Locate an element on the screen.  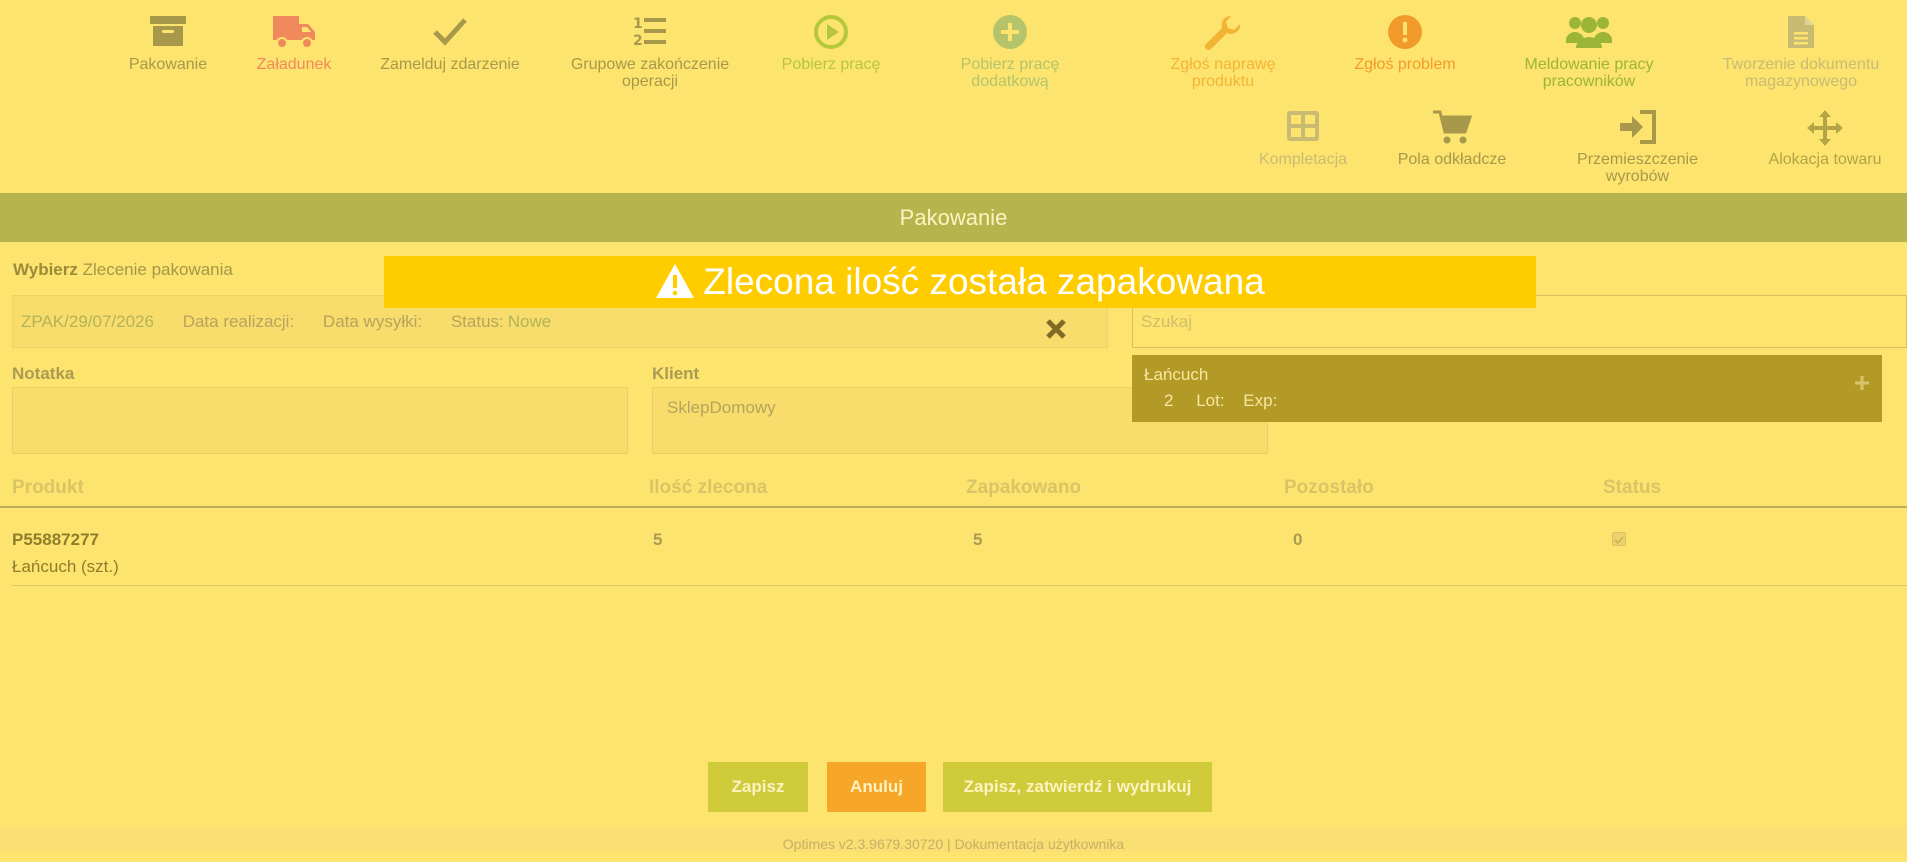
search-result-item: Łańcuch 2 Lot: Exp: is located at coordinates (1507, 388).